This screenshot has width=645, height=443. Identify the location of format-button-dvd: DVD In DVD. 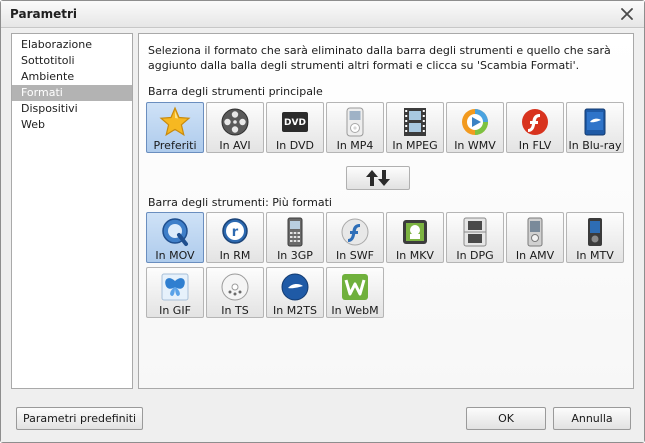
(295, 127).